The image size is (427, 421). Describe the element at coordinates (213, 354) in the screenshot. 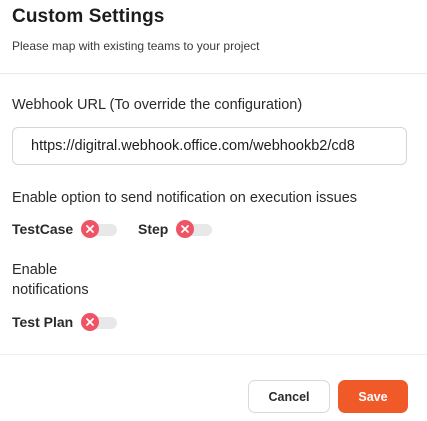

I see `footer-divider` at that location.